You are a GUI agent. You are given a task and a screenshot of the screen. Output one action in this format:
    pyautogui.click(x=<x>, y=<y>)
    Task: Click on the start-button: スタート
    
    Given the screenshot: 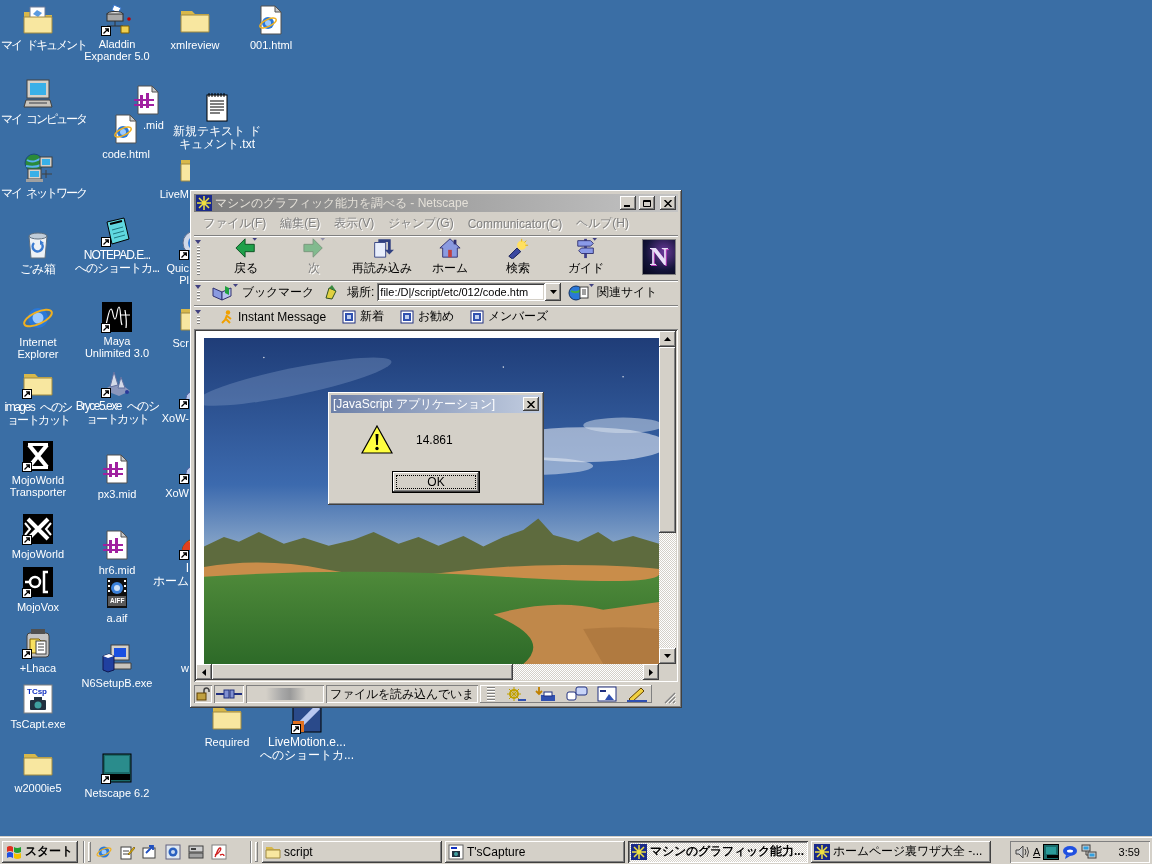 What is the action you would take?
    pyautogui.click(x=40, y=851)
    